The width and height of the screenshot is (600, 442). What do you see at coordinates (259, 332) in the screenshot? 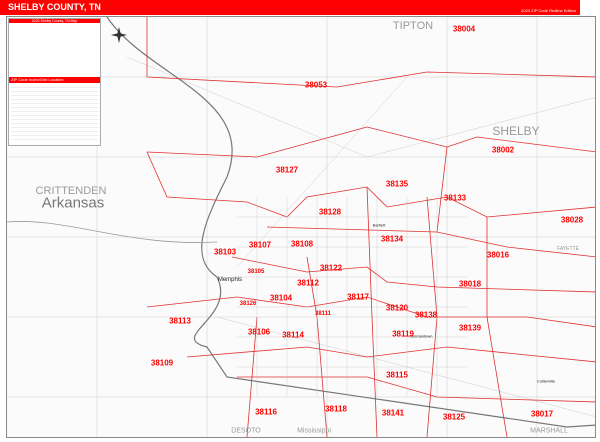
I see `zip-label: 38106` at bounding box center [259, 332].